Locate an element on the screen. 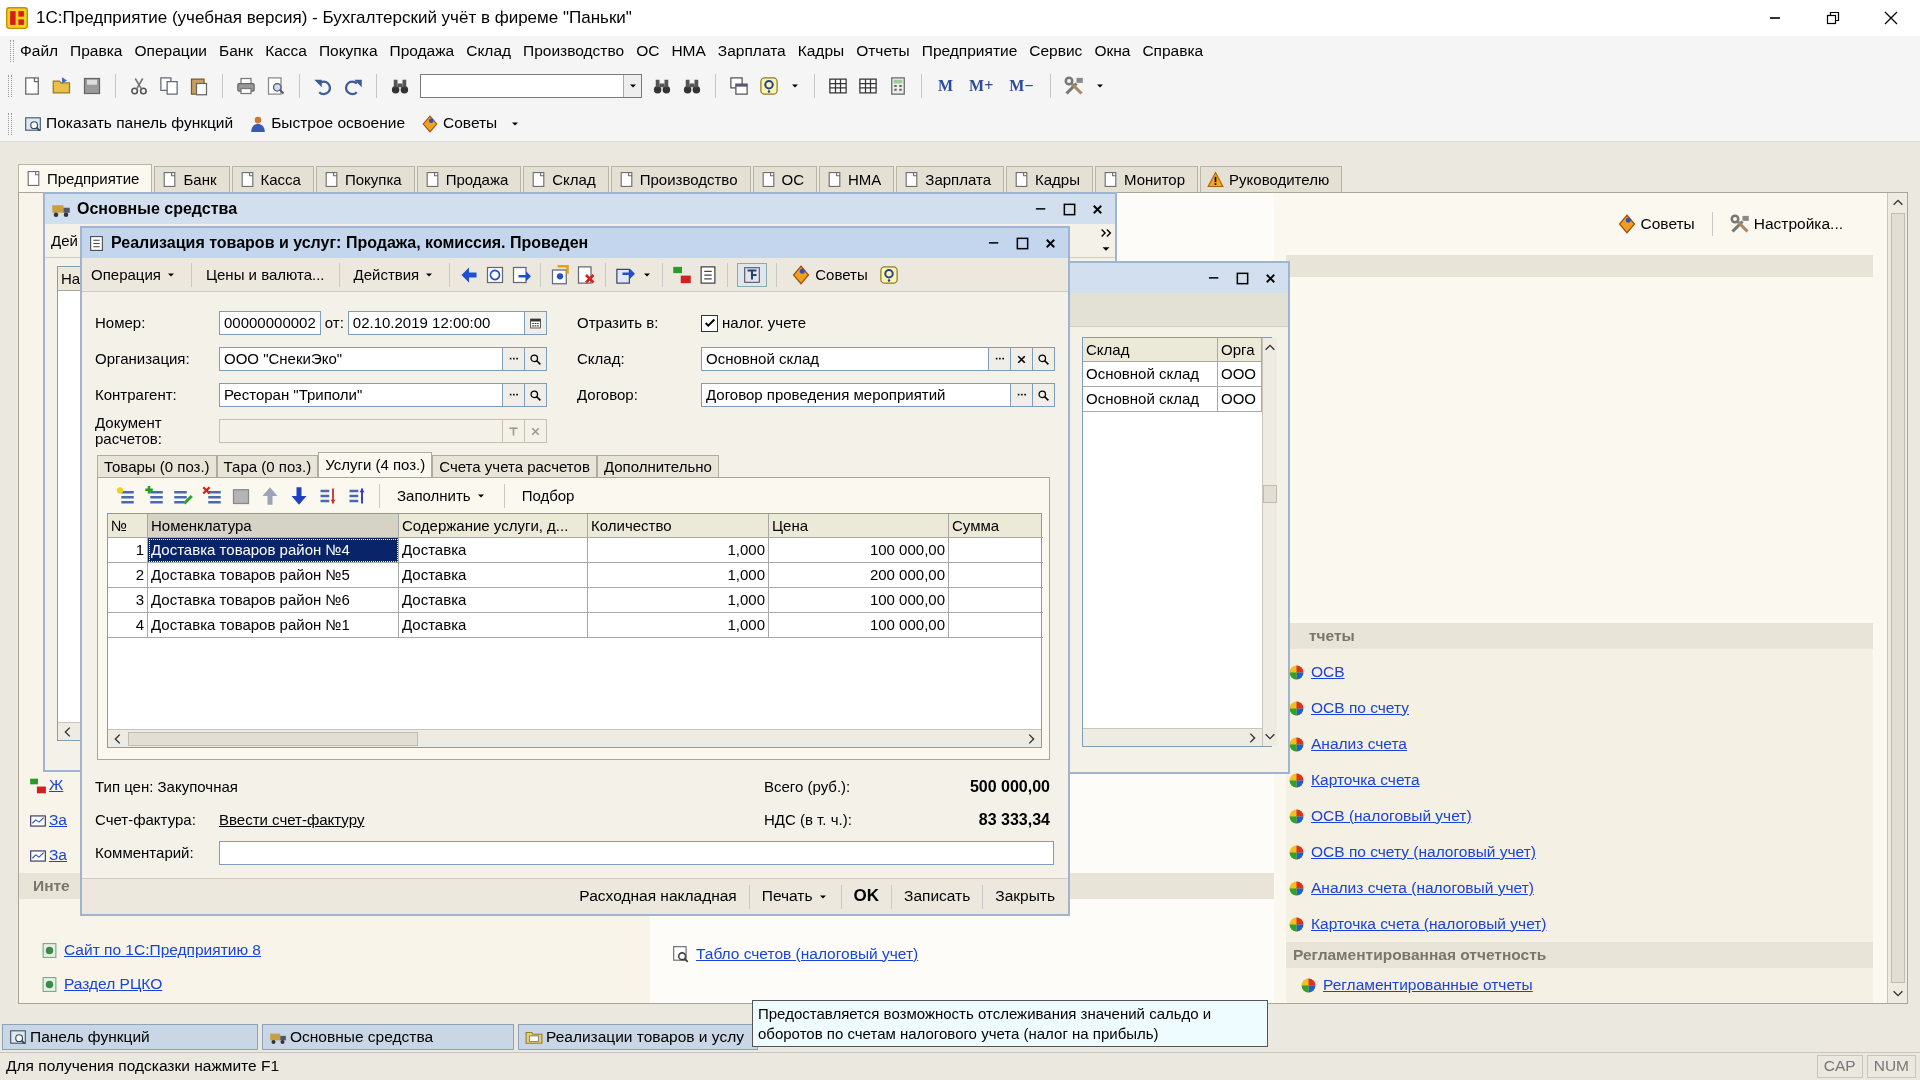  link: Ж is located at coordinates (56, 785).